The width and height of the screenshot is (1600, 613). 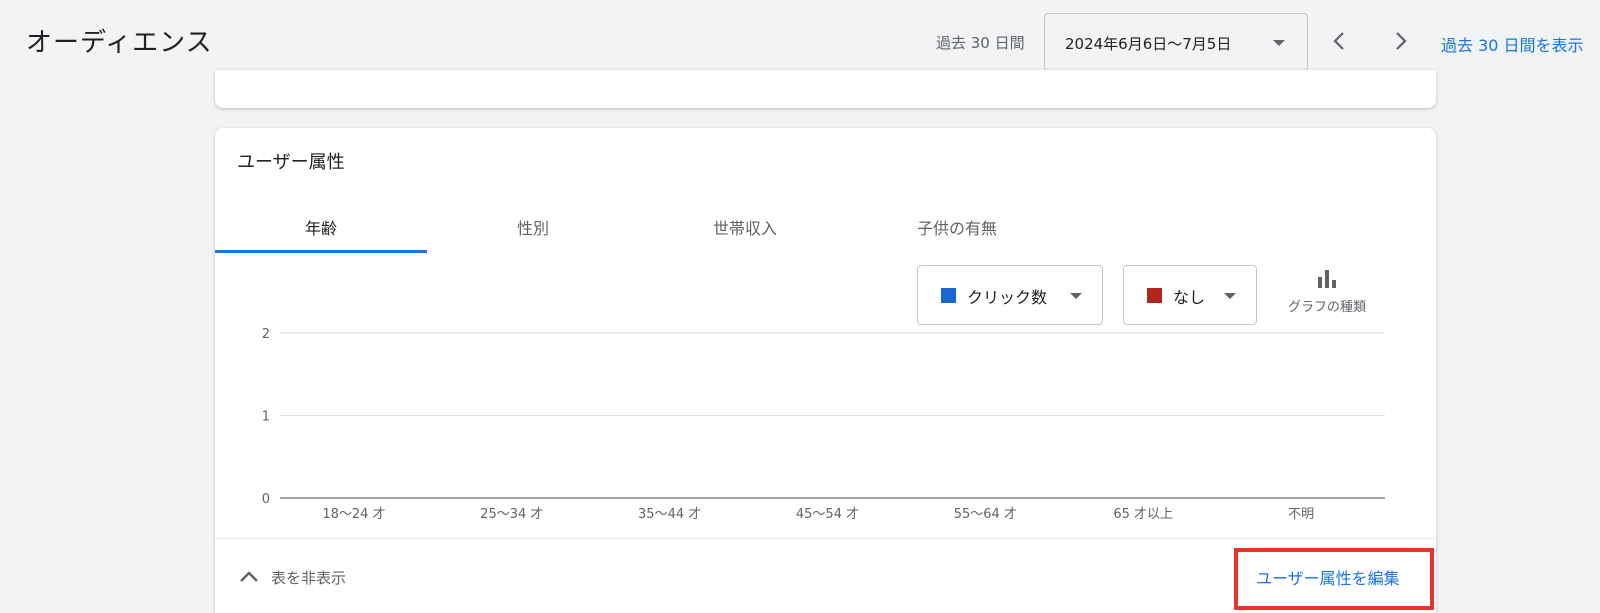 What do you see at coordinates (266, 417) in the screenshot?
I see `y-tick-label: 1` at bounding box center [266, 417].